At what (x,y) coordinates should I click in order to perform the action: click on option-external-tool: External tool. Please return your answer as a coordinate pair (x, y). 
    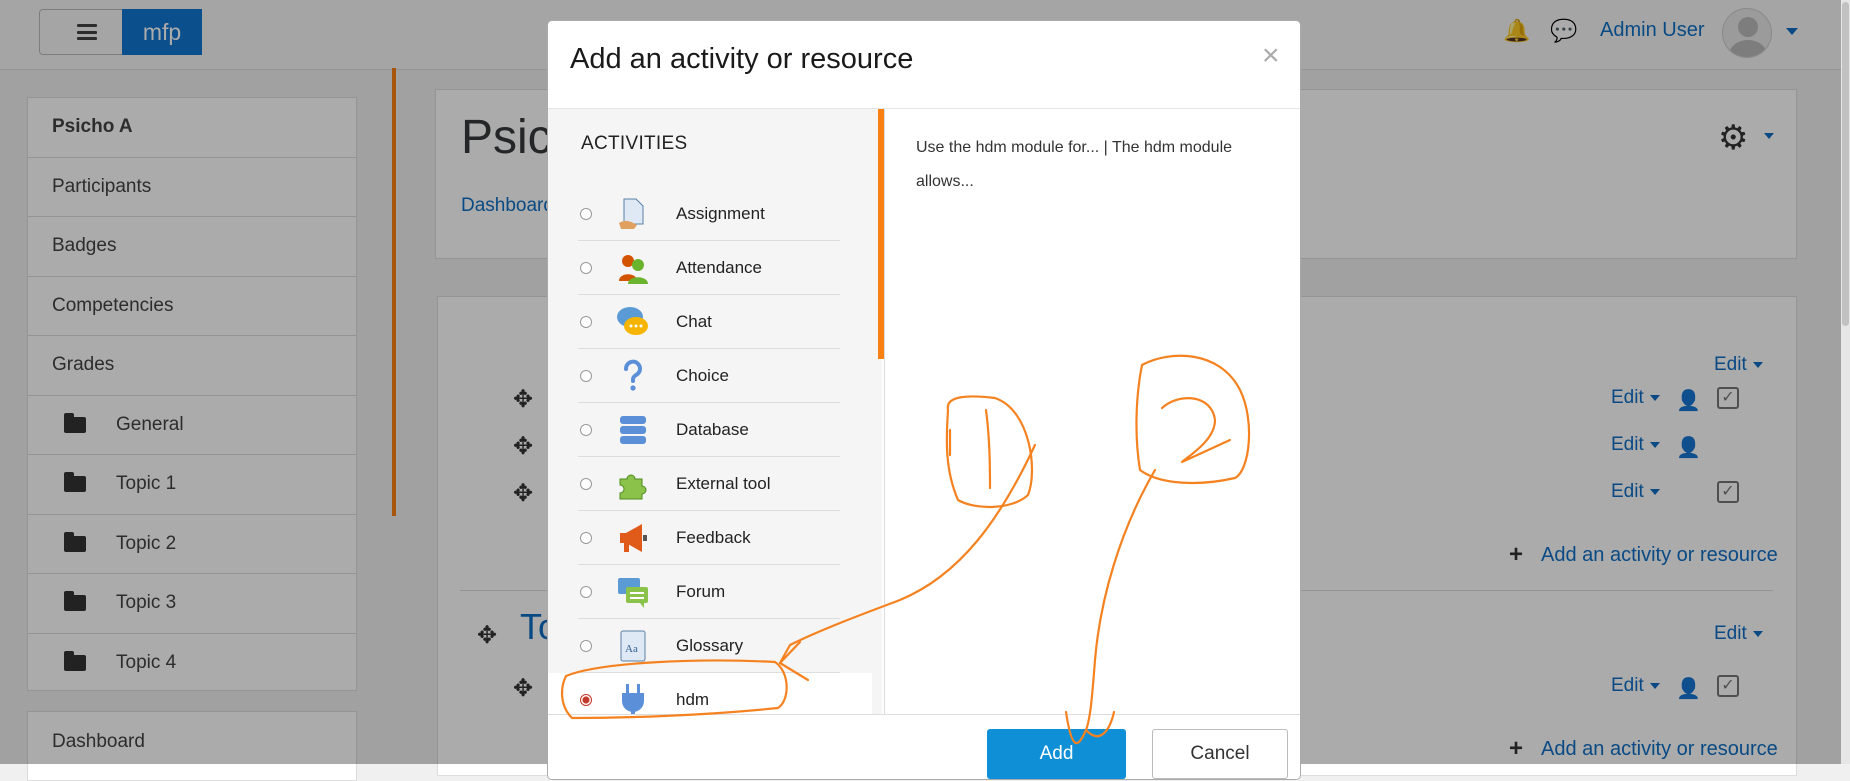
    Looking at the image, I should click on (709, 484).